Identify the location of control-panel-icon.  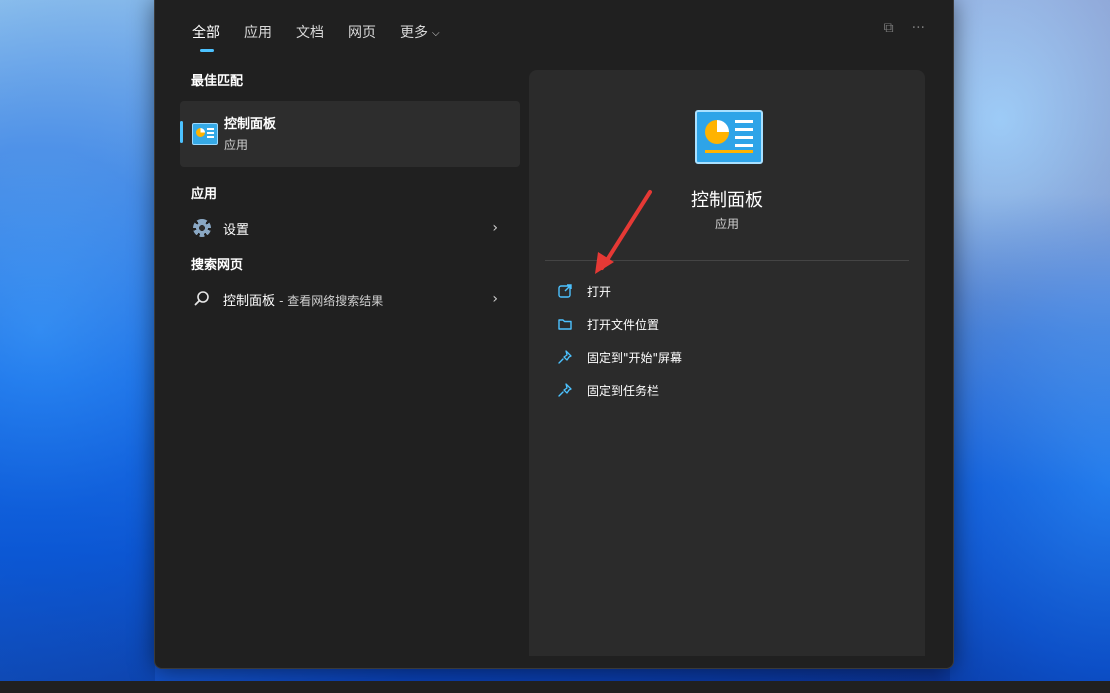
(205, 134).